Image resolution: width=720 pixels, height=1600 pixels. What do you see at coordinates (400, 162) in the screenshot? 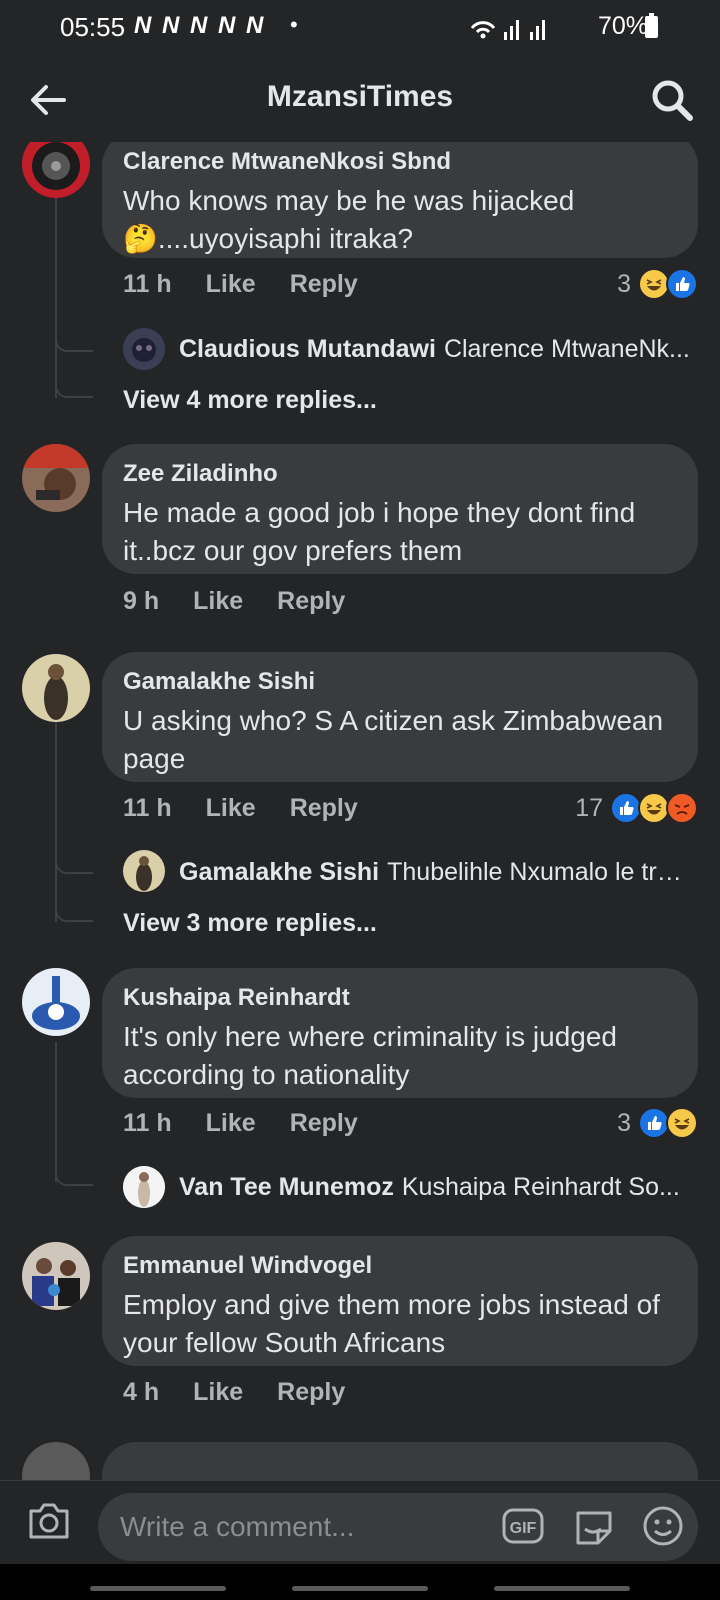
I see `comment-author: Clarence MtwaneNkosi Sbnd` at bounding box center [400, 162].